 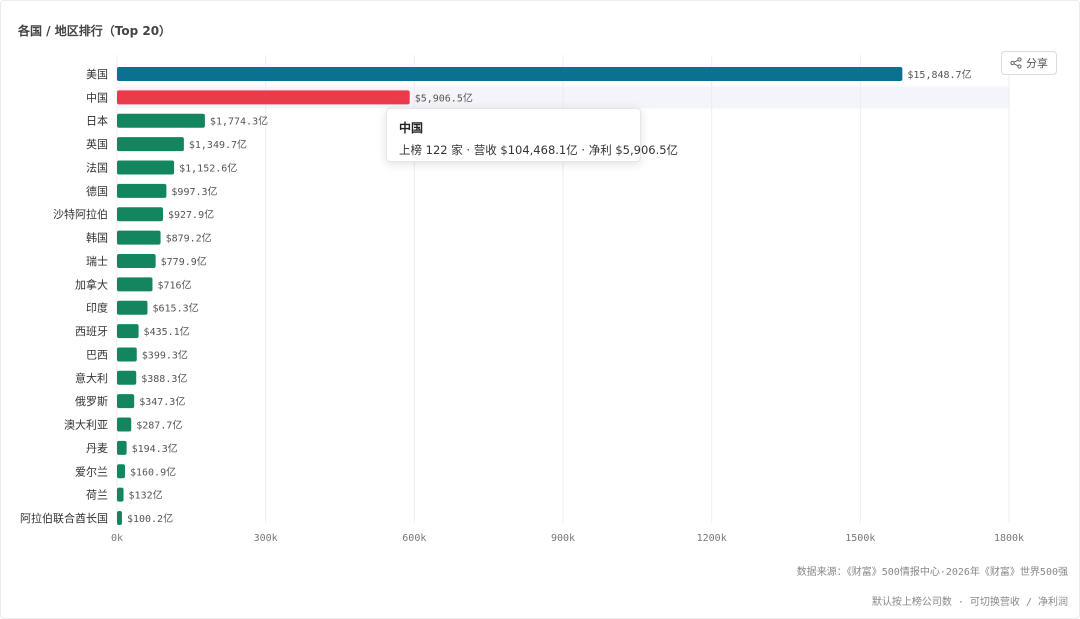 I want to click on bar-value-label: $615.3亿, so click(x=175, y=308).